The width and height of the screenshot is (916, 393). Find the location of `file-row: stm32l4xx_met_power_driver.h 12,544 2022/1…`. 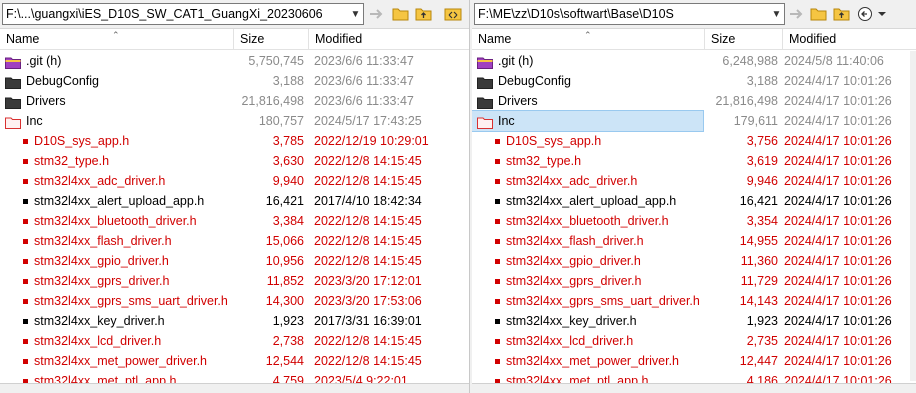

file-row: stm32l4xx_met_power_driver.h 12,544 2022/1… is located at coordinates (234, 361).